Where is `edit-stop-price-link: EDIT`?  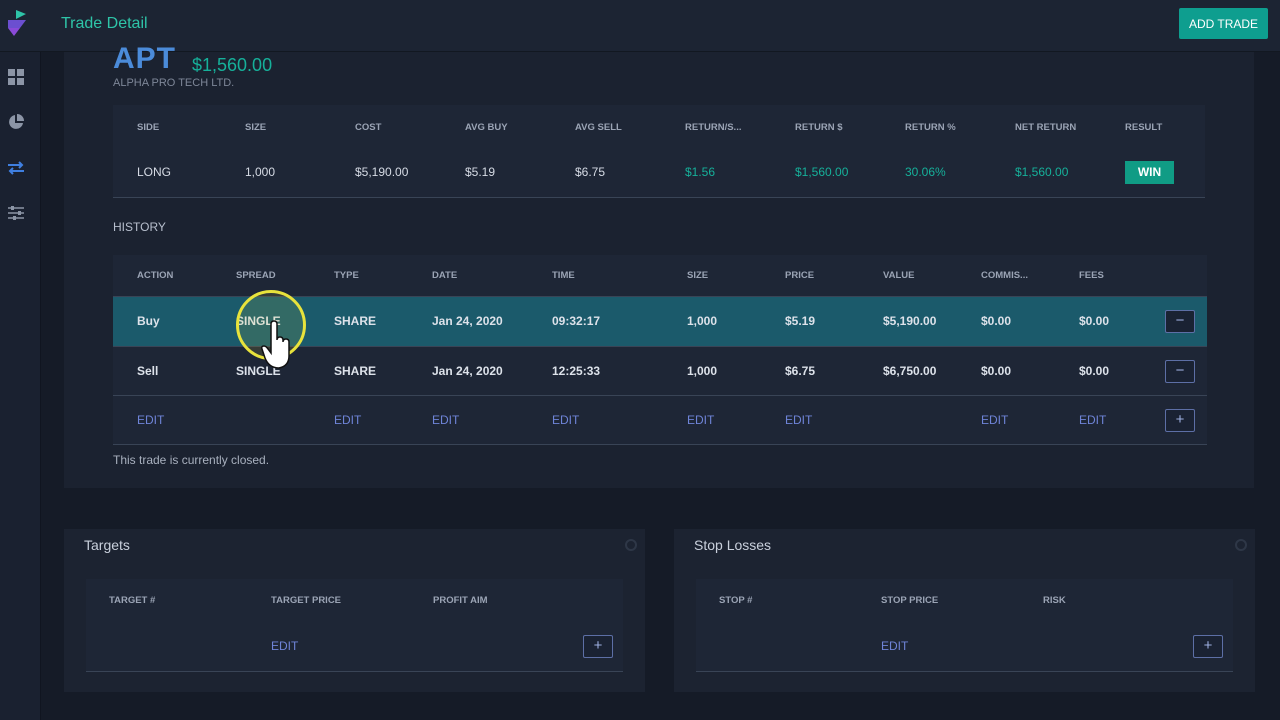 edit-stop-price-link: EDIT is located at coordinates (894, 646).